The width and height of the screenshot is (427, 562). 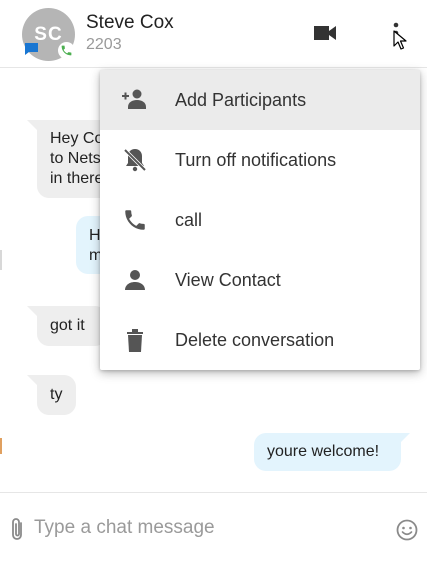 I want to click on outgoing-message: youre welcome!, so click(x=327, y=452).